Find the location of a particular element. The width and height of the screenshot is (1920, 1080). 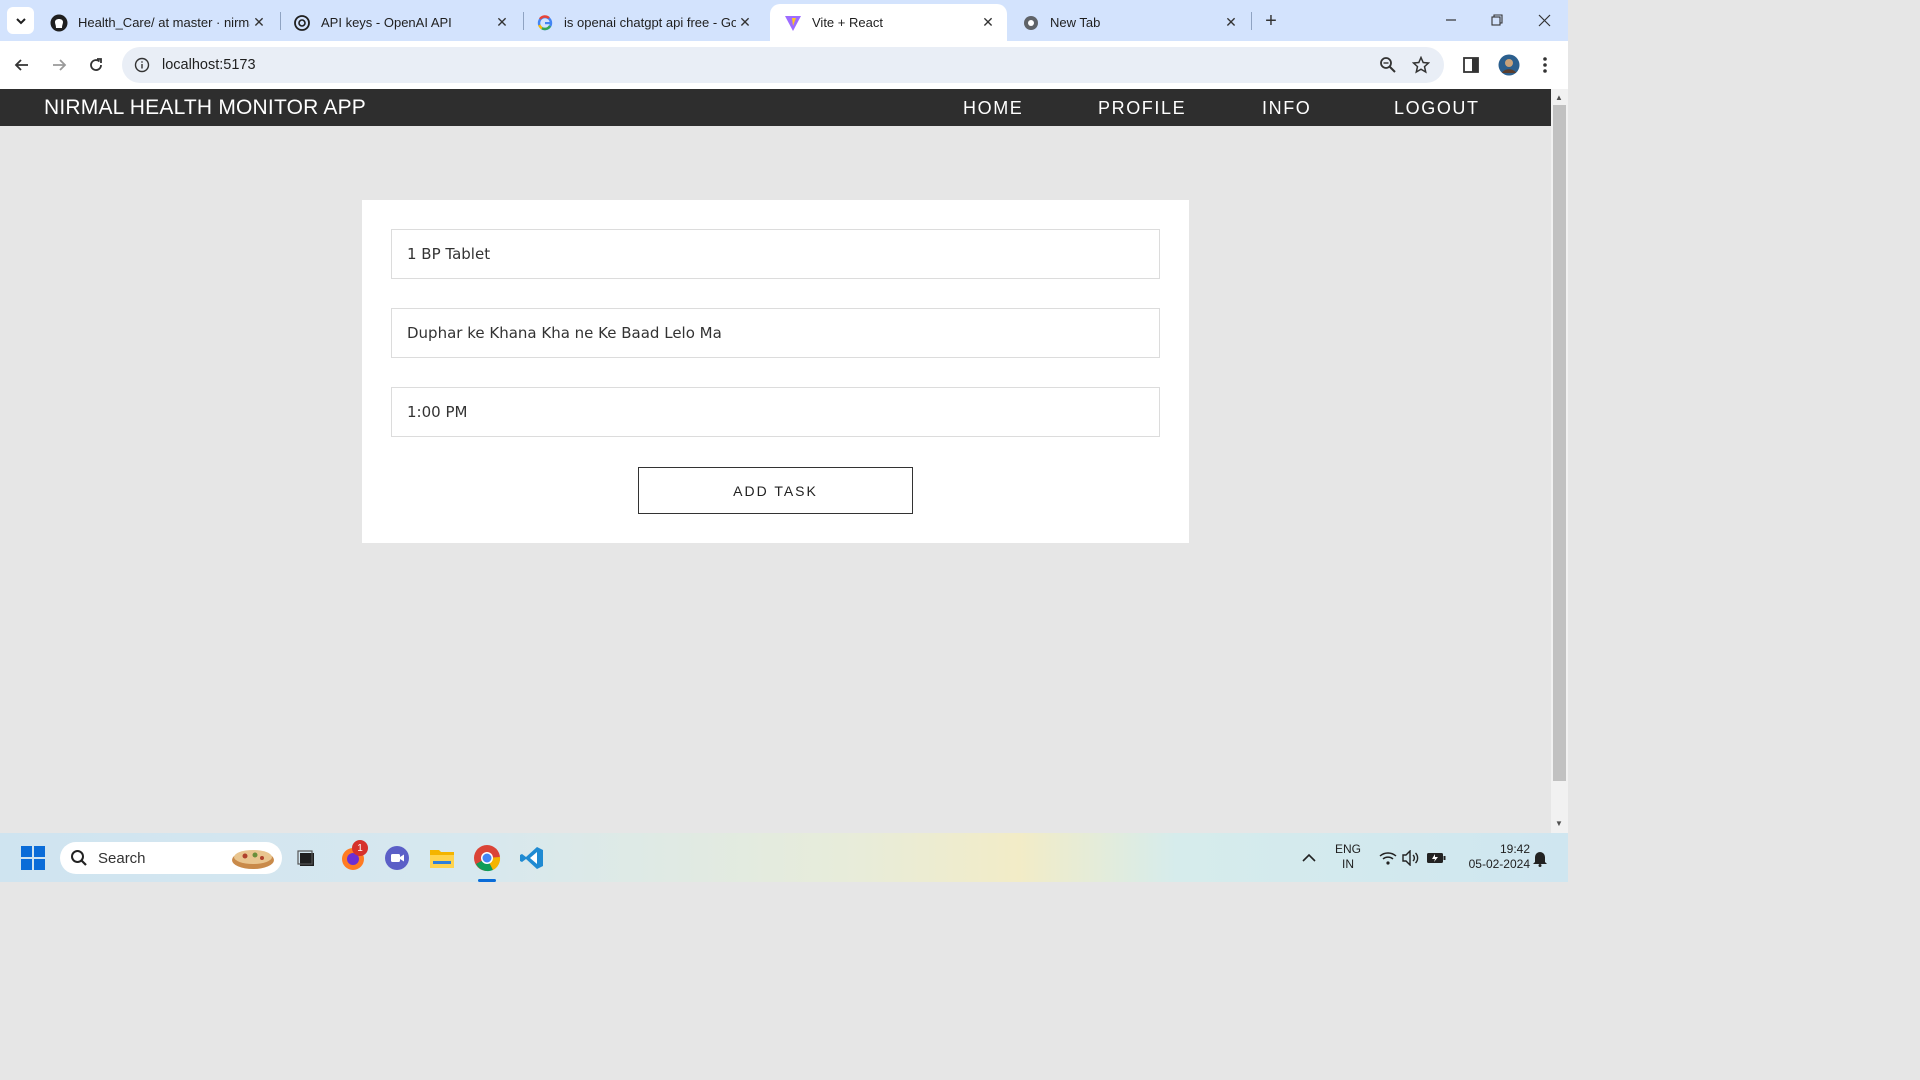

show-hidden-icons-button is located at coordinates (1309, 858).